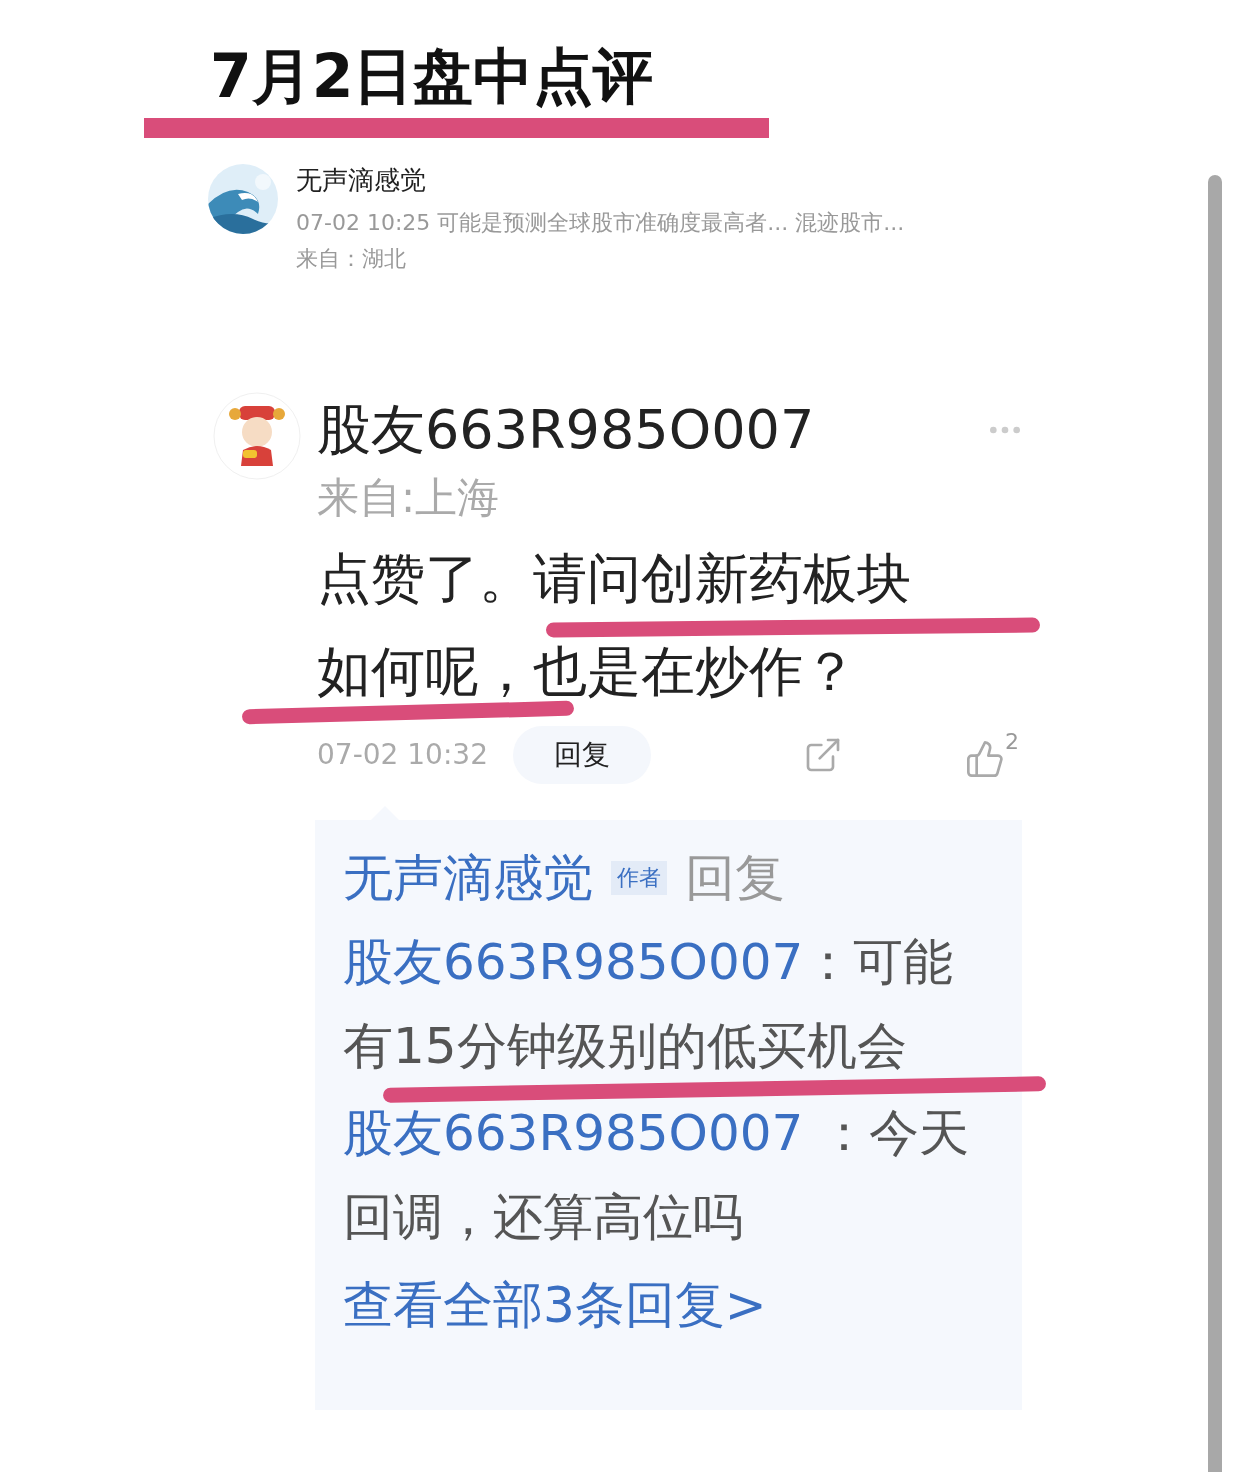  I want to click on reply-verb: 回复, so click(735, 878).